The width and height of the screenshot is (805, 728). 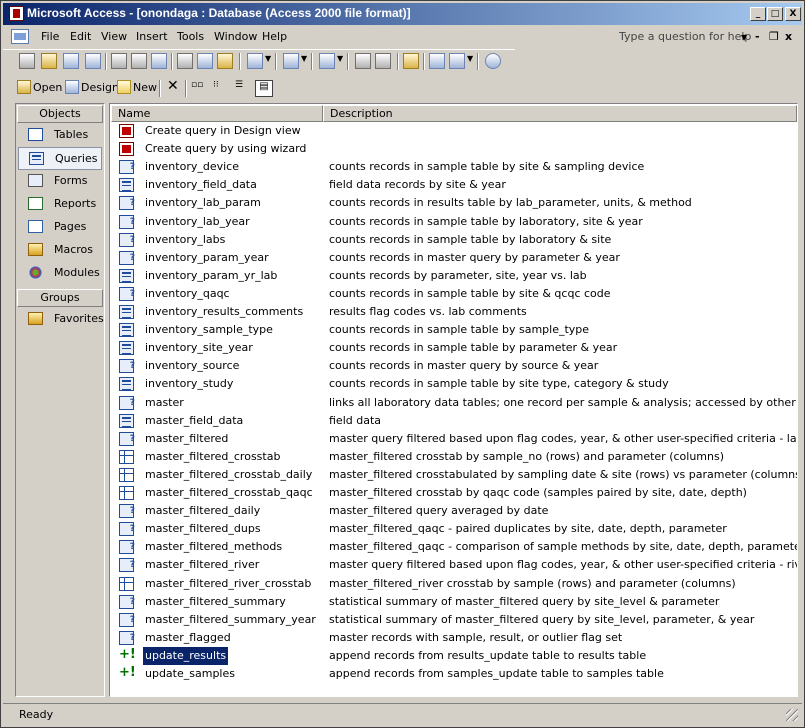 What do you see at coordinates (215, 602) in the screenshot?
I see `query-name: master_filtered_summary` at bounding box center [215, 602].